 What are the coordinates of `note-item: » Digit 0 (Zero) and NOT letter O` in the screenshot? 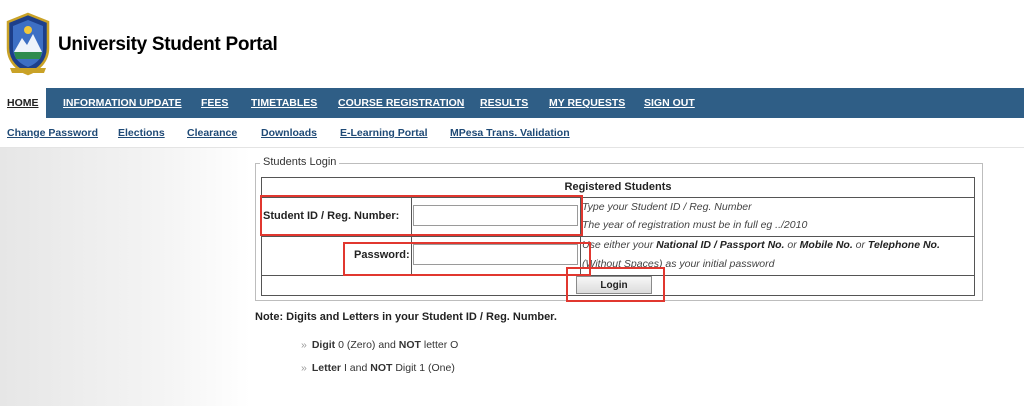 It's located at (379, 345).